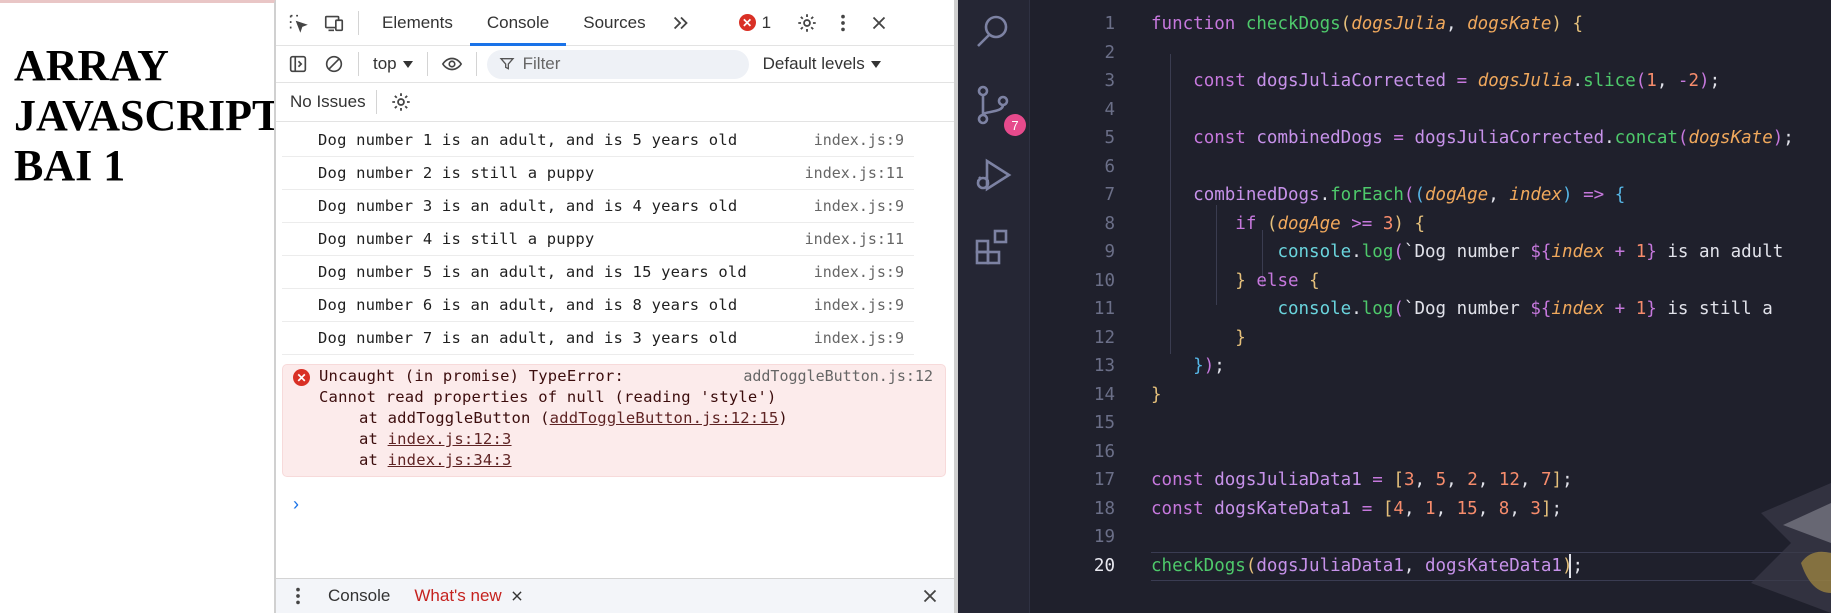 This screenshot has height=613, width=1831. What do you see at coordinates (1109, 166) in the screenshot?
I see `line-number: 6` at bounding box center [1109, 166].